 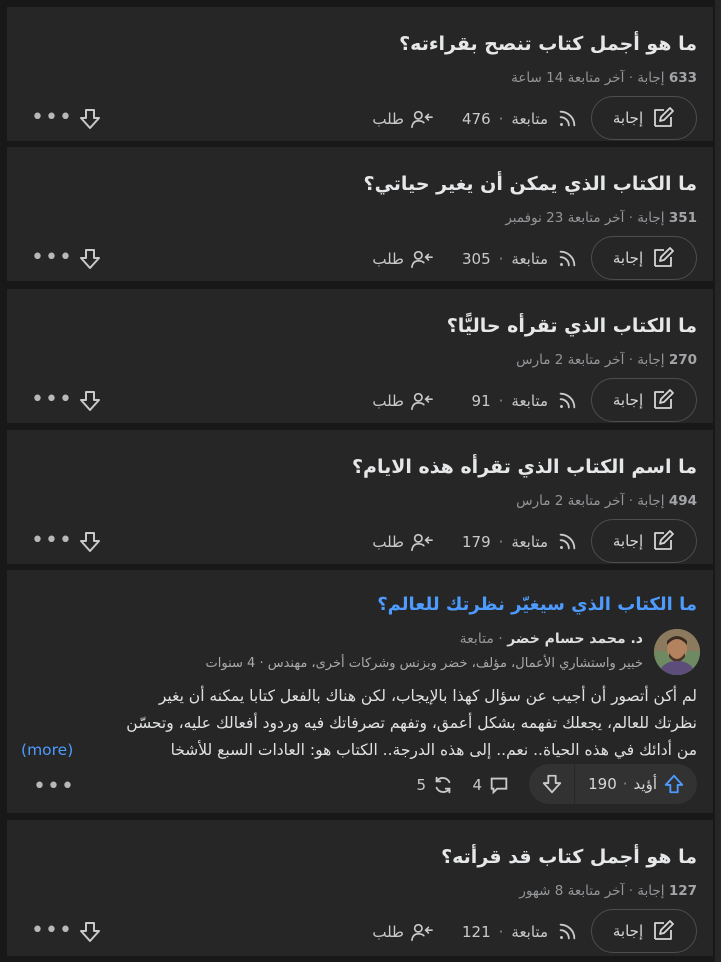 I want to click on question-title: ما الكتاب الذي يمكن أن يغير حياتي؟, so click(x=530, y=184).